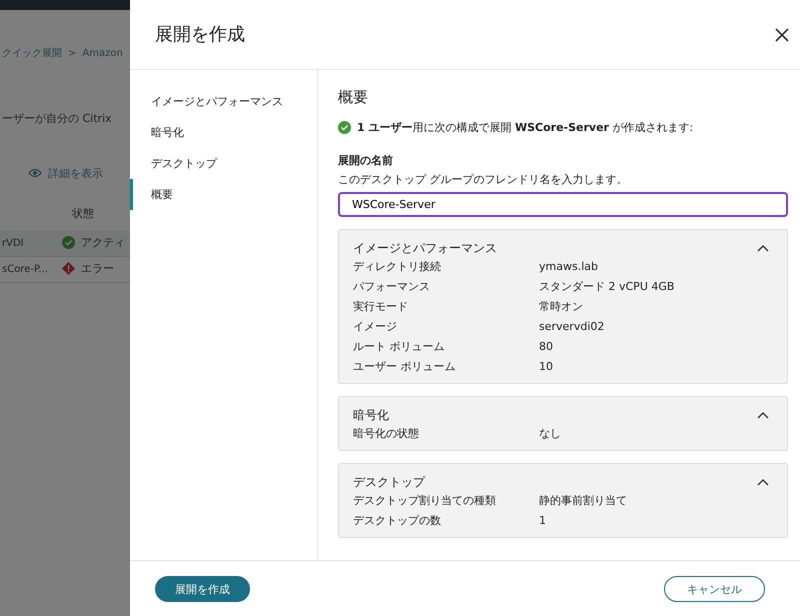 Image resolution: width=800 pixels, height=616 pixels. I want to click on detail-label: ルート ボリューム, so click(399, 347).